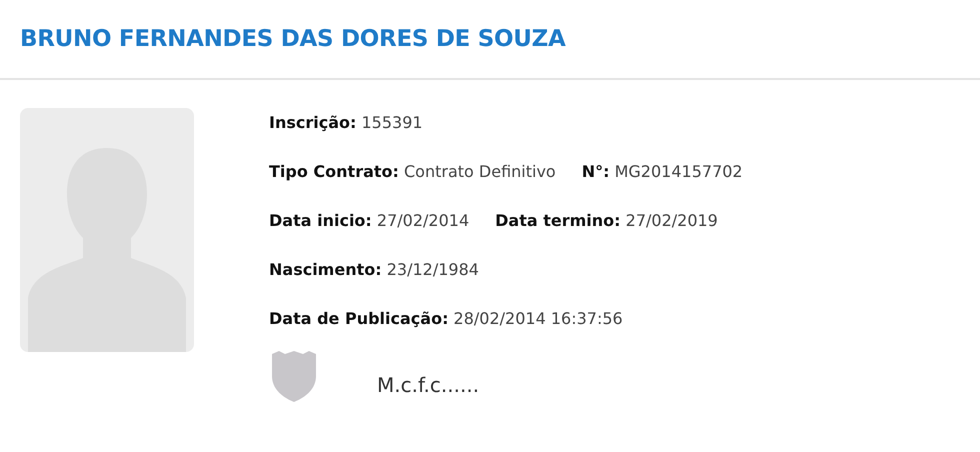  Describe the element at coordinates (606, 235) in the screenshot. I see `info-field: Data termino: 27/02/2019` at that location.